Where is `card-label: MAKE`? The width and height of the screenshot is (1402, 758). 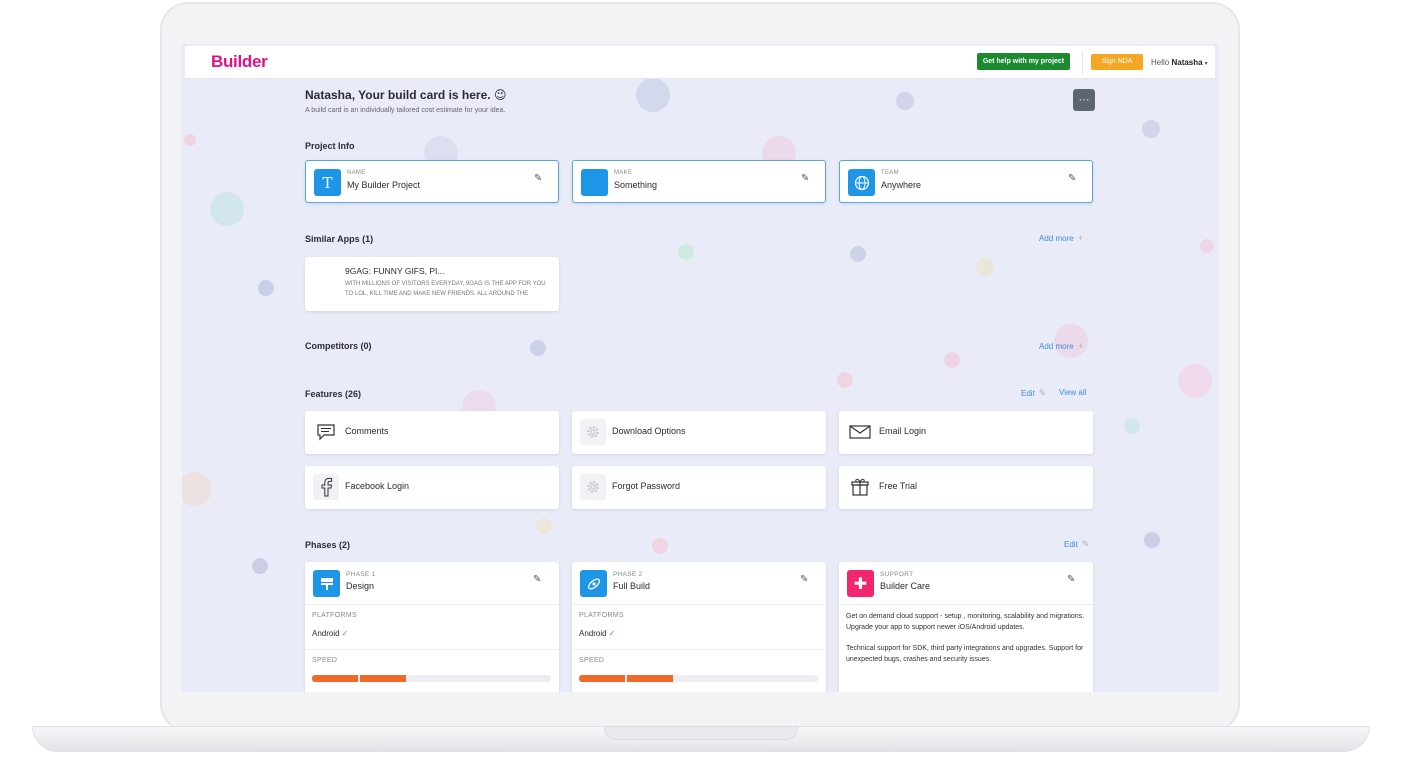 card-label: MAKE is located at coordinates (623, 173).